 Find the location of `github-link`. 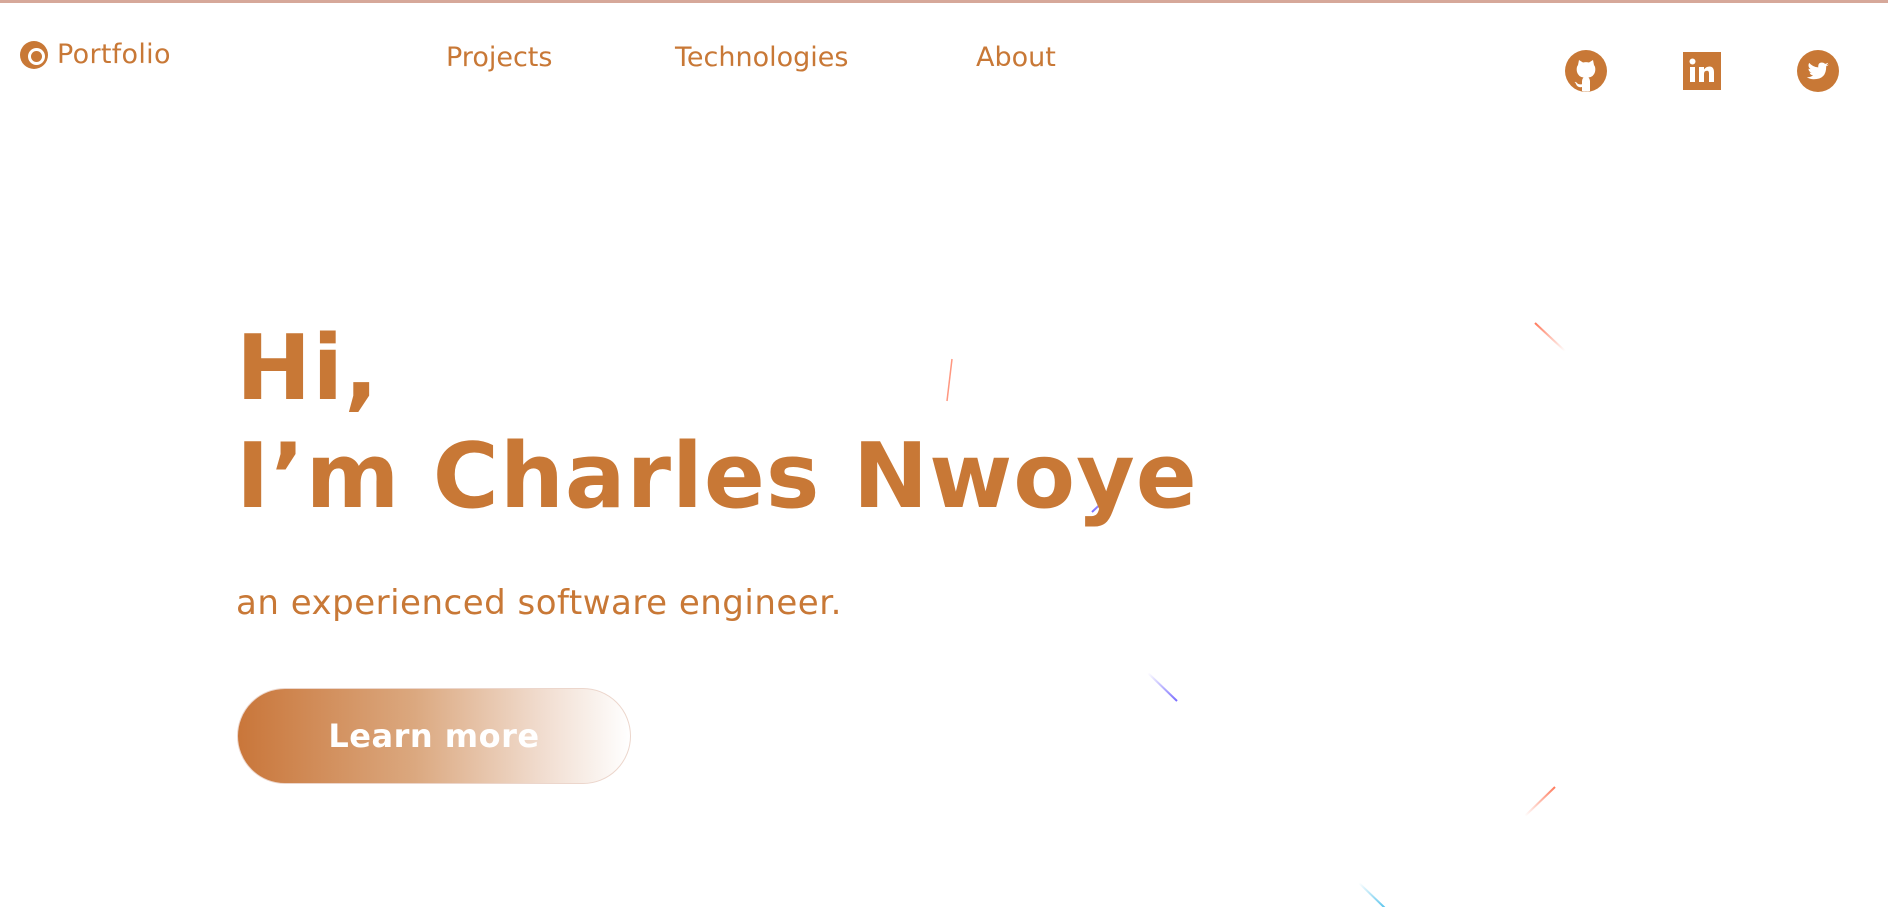

github-link is located at coordinates (1586, 71).